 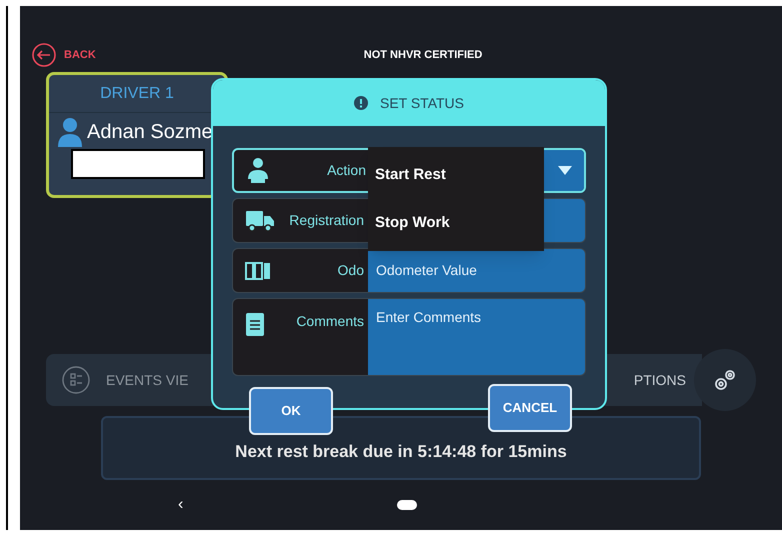 I want to click on driver-label: DRIVER 1, so click(x=137, y=94).